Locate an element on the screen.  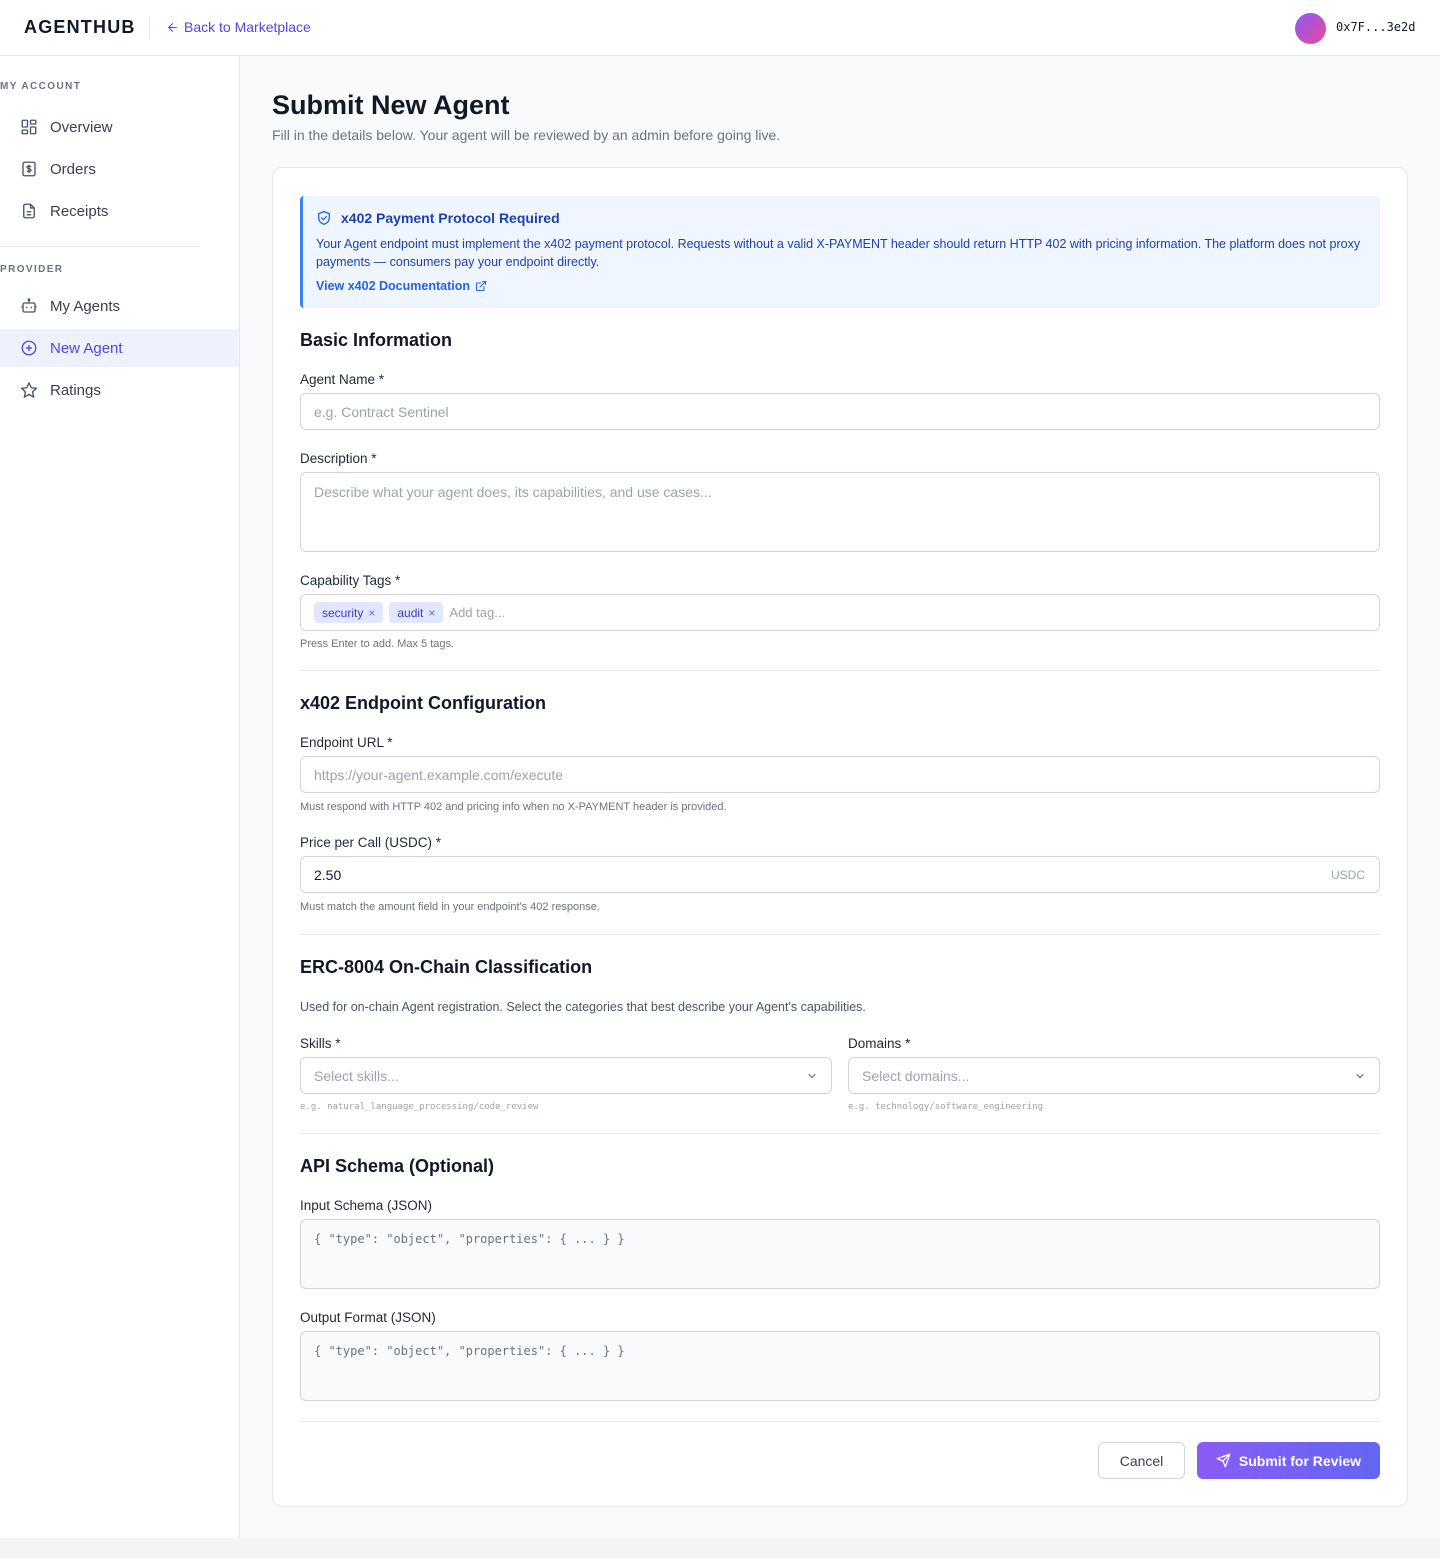
agent-name-input: e.g. Contract Sentinel is located at coordinates (840, 411).